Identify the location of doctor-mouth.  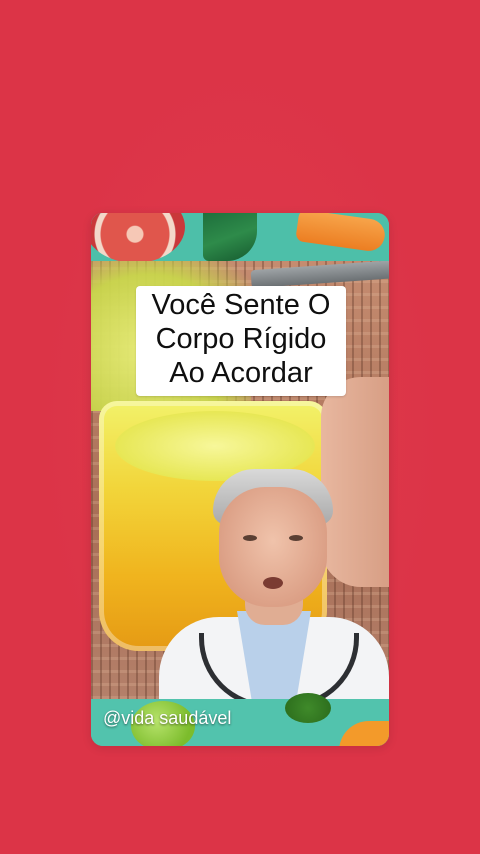
(273, 583).